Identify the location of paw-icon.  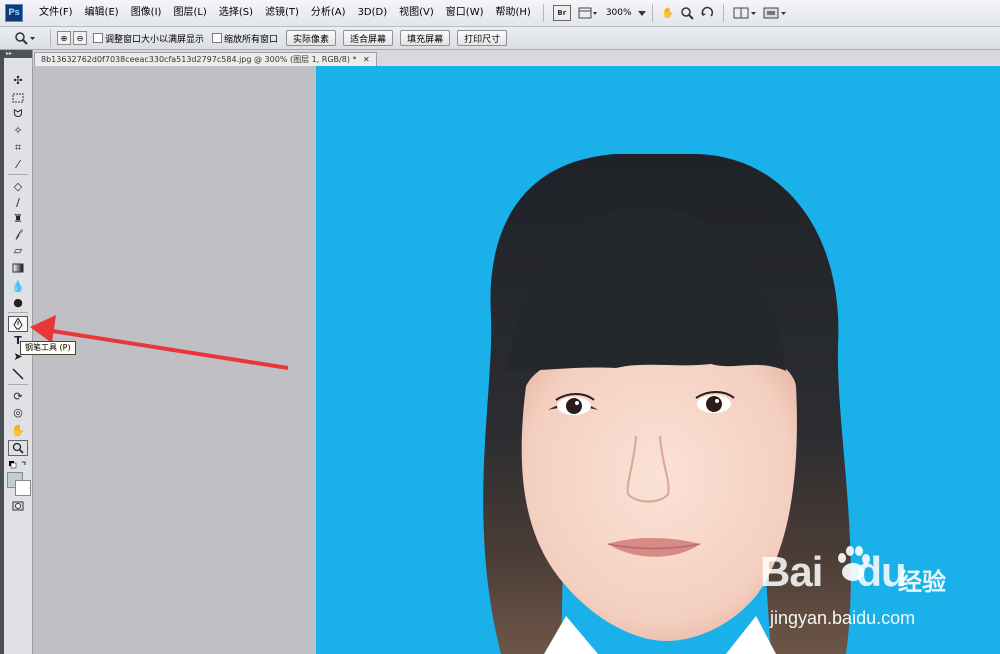
(854, 563).